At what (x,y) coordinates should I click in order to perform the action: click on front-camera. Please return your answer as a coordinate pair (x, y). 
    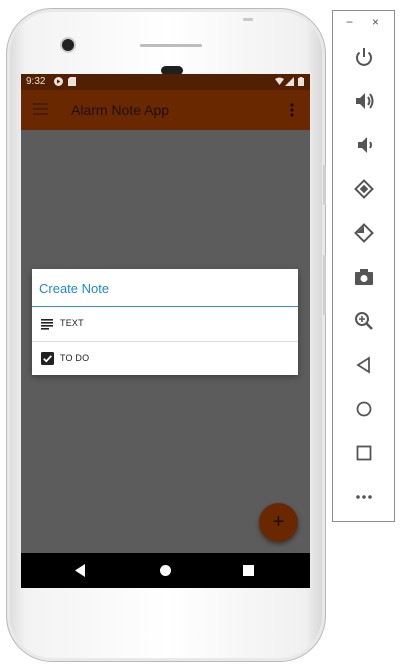
    Looking at the image, I should click on (68, 45).